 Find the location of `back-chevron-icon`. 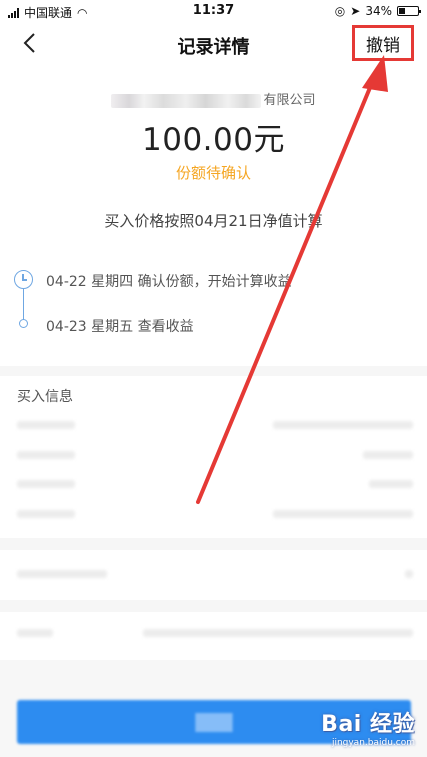

back-chevron-icon is located at coordinates (29, 43).